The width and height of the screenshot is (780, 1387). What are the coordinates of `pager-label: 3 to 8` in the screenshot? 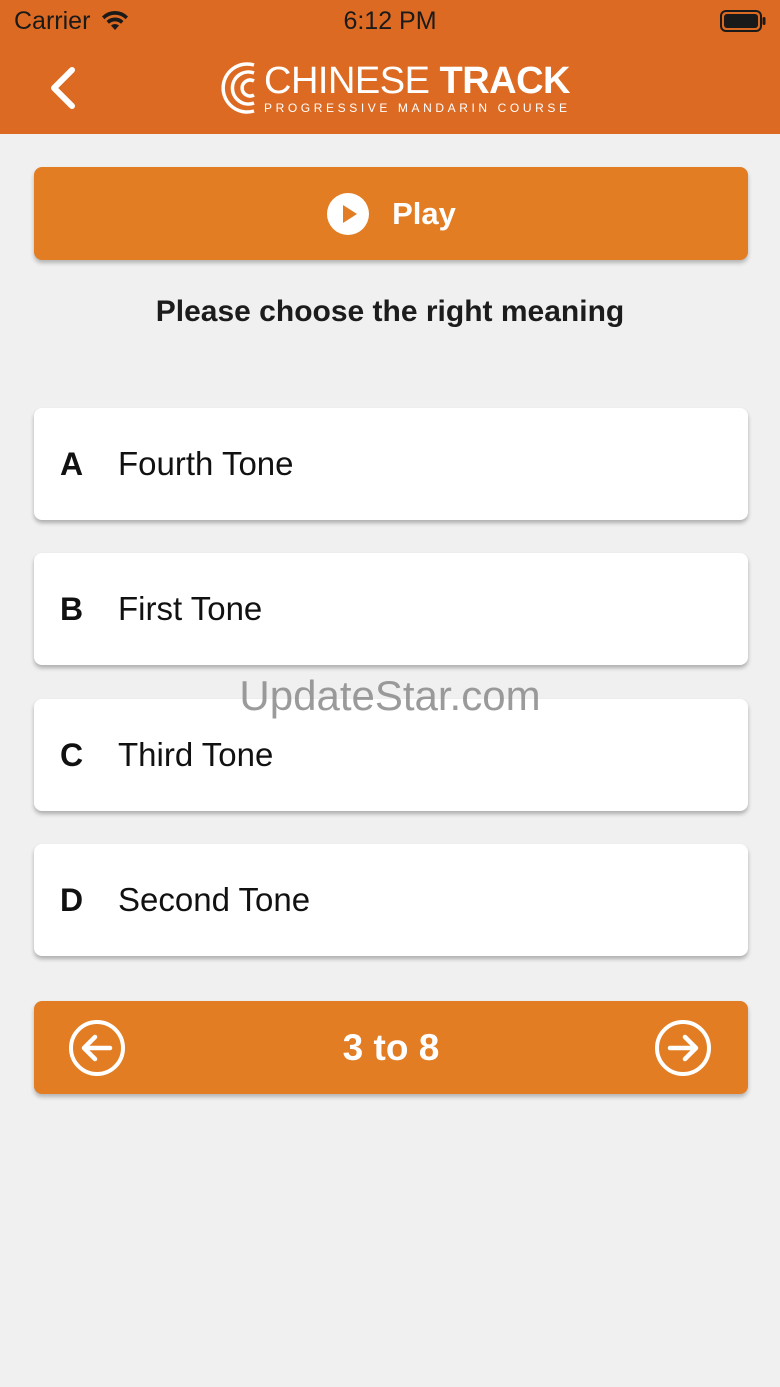 It's located at (391, 1047).